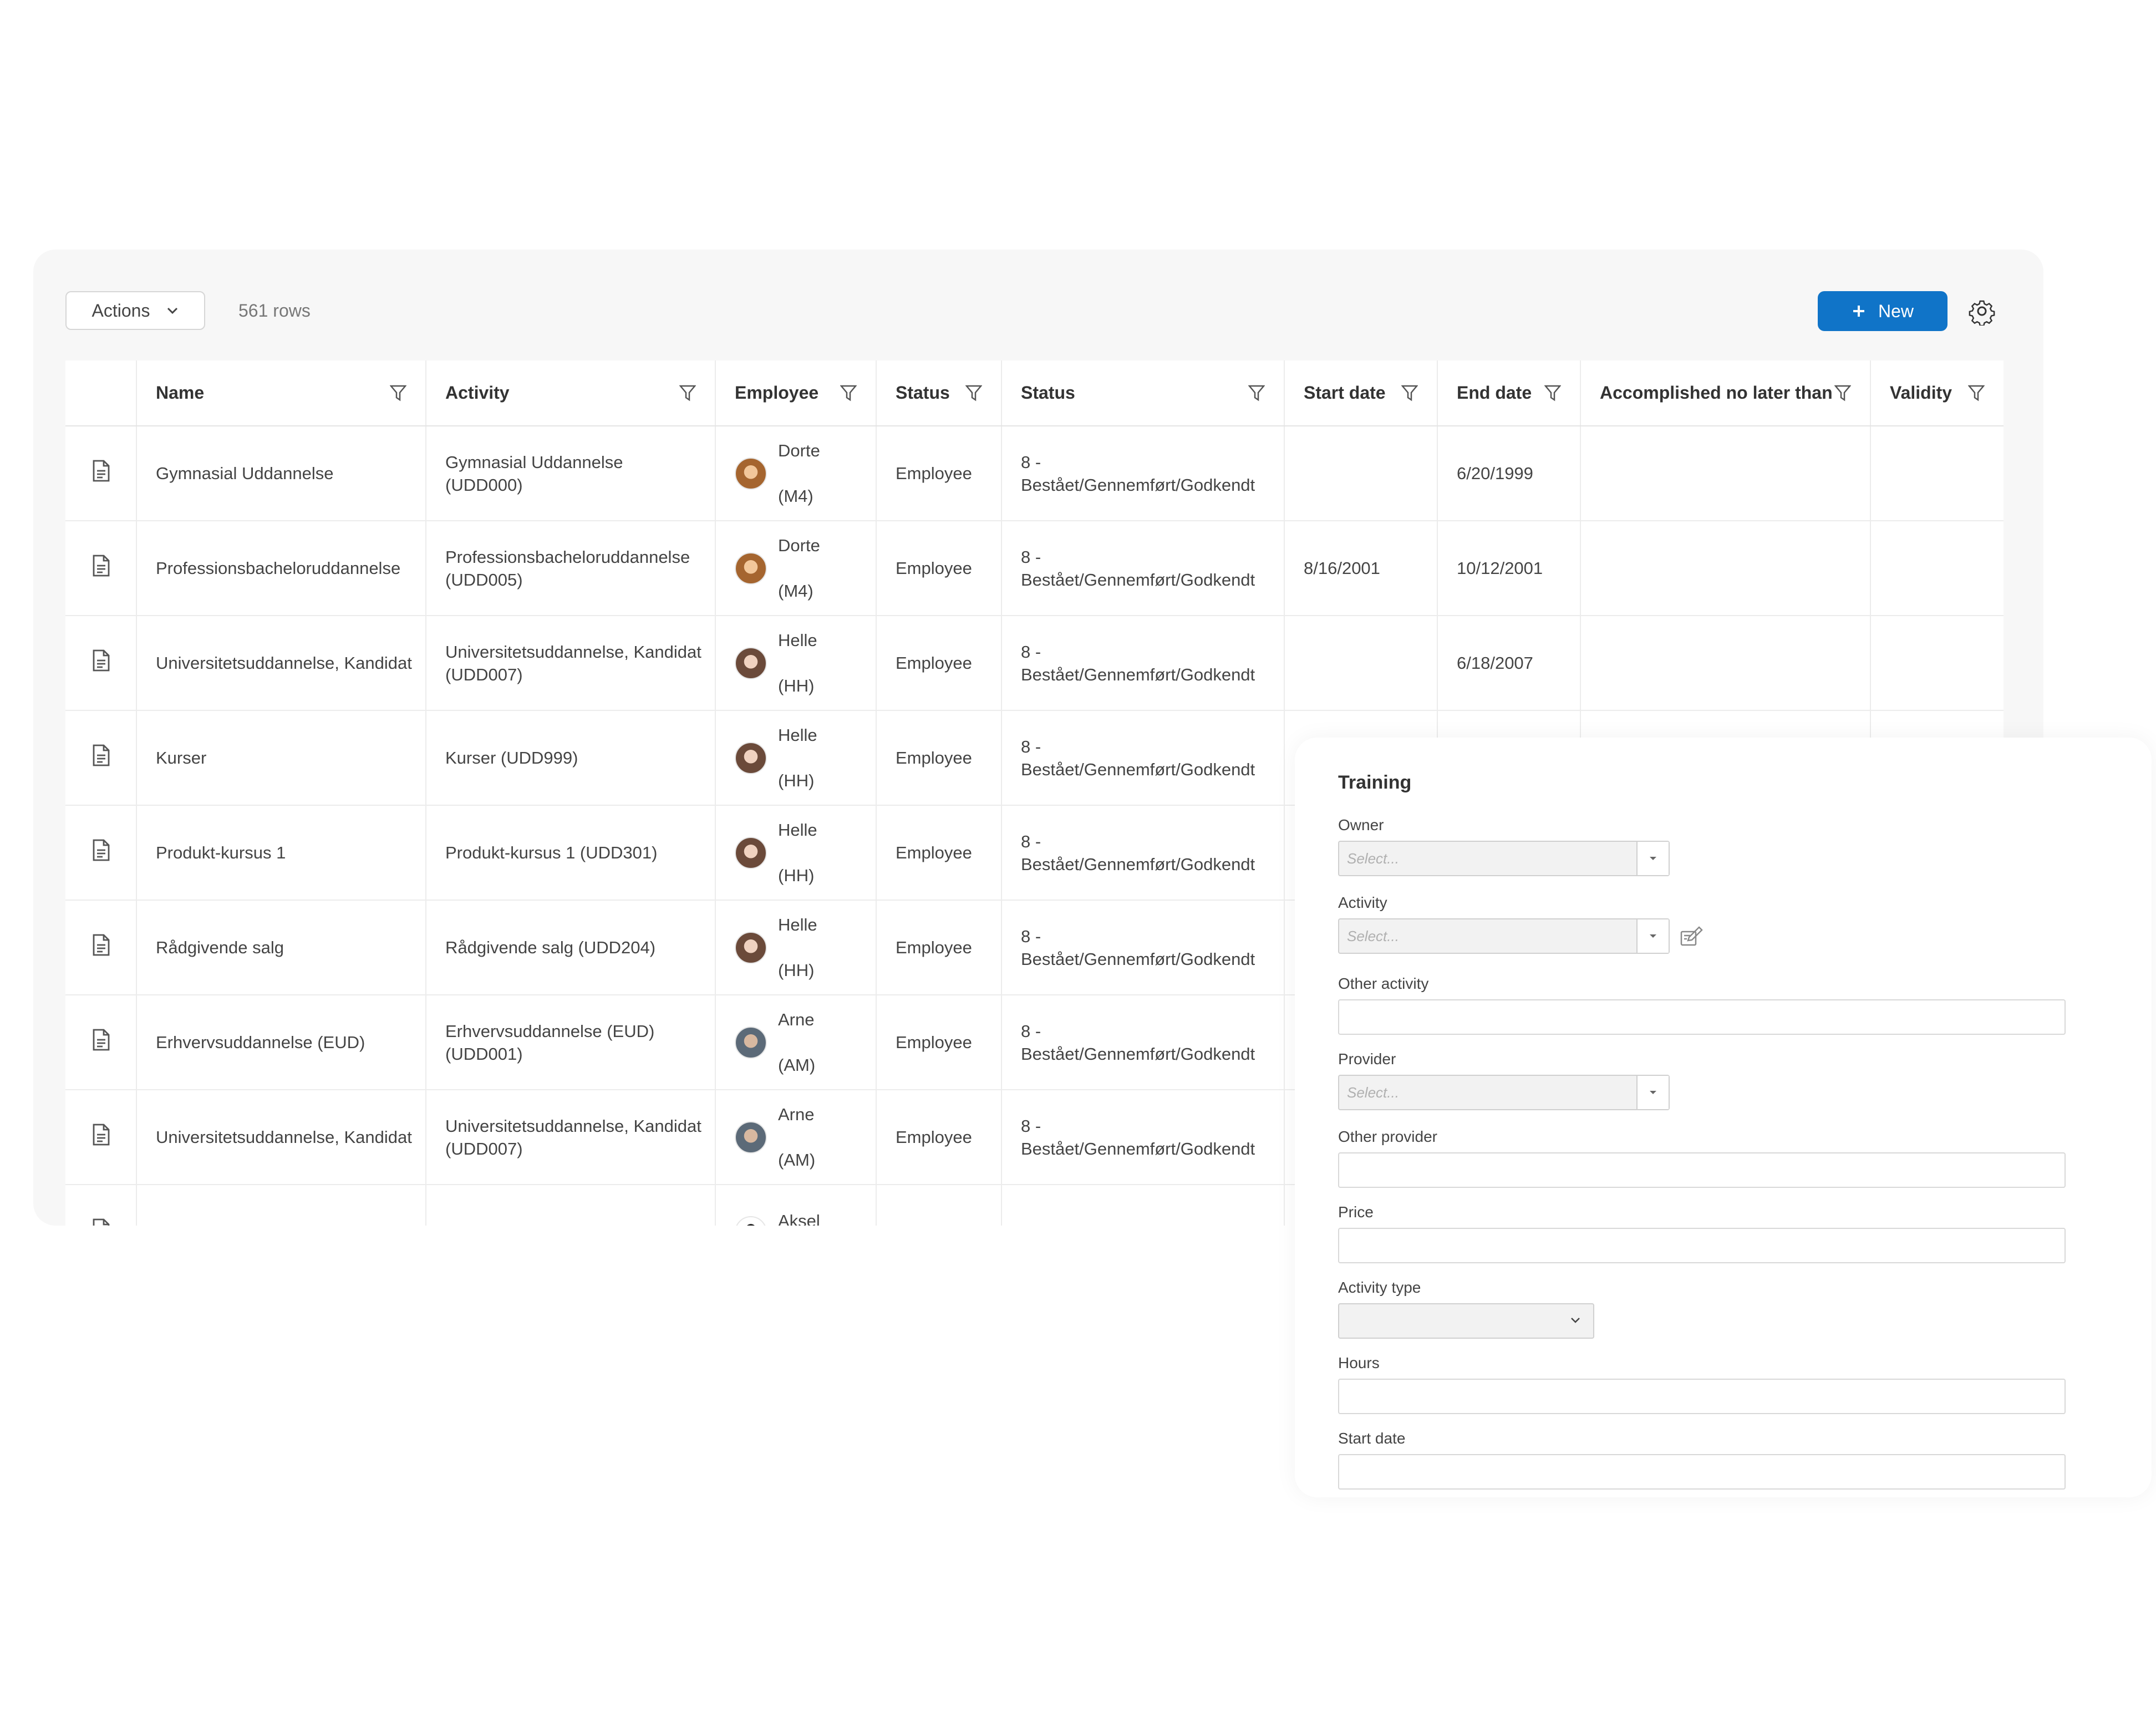  What do you see at coordinates (1702, 1472) in the screenshot?
I see `start-date-input` at bounding box center [1702, 1472].